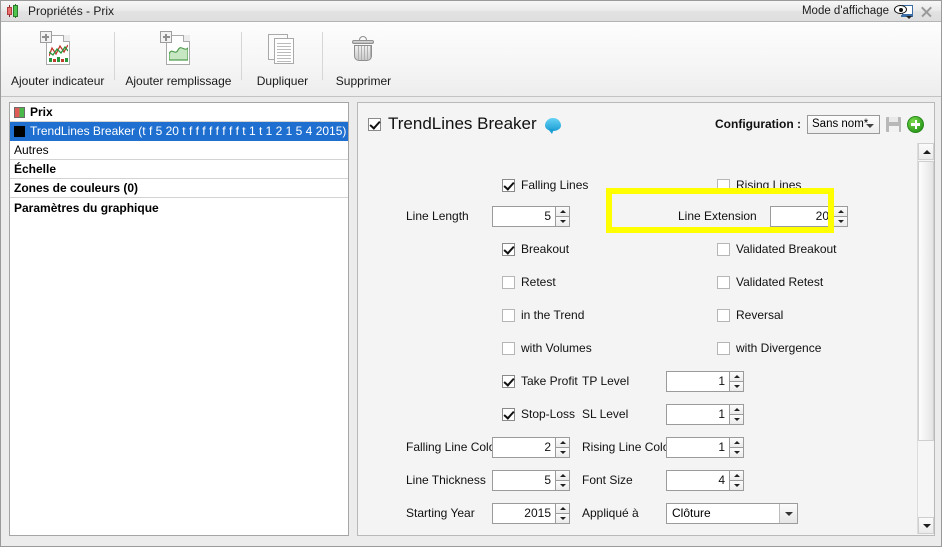 Image resolution: width=942 pixels, height=547 pixels. I want to click on tp-level-spinner: 1, so click(705, 381).